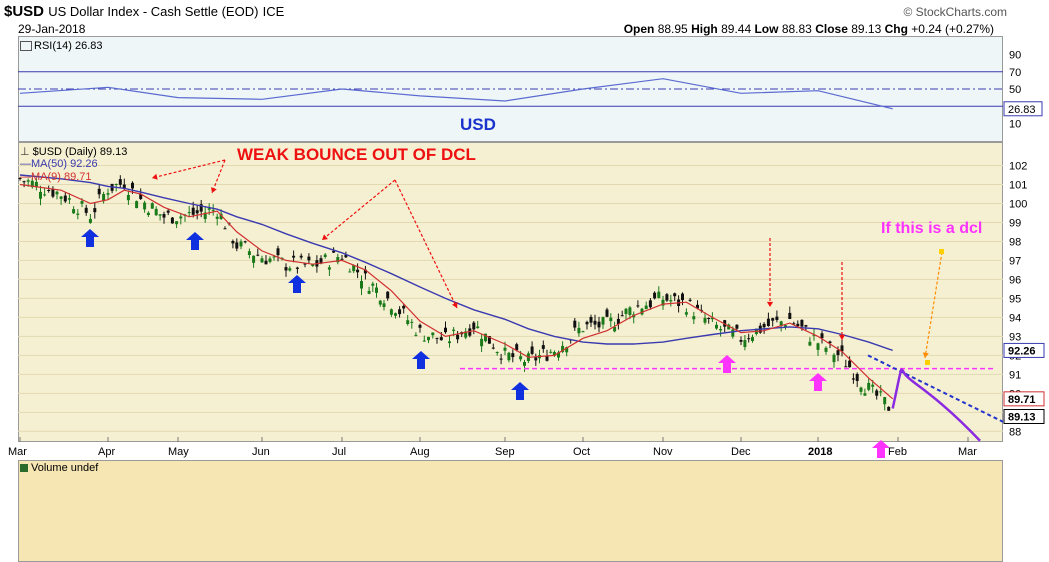  What do you see at coordinates (967, 452) in the screenshot?
I see `x-axis-label: Mar` at bounding box center [967, 452].